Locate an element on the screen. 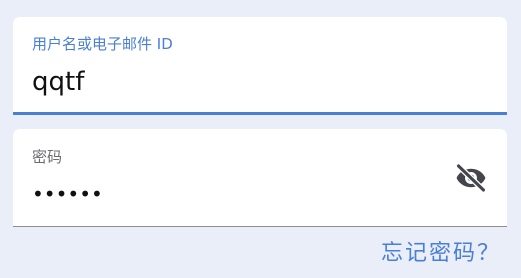 The height and width of the screenshot is (278, 521). password-input: •••••• is located at coordinates (67, 194).